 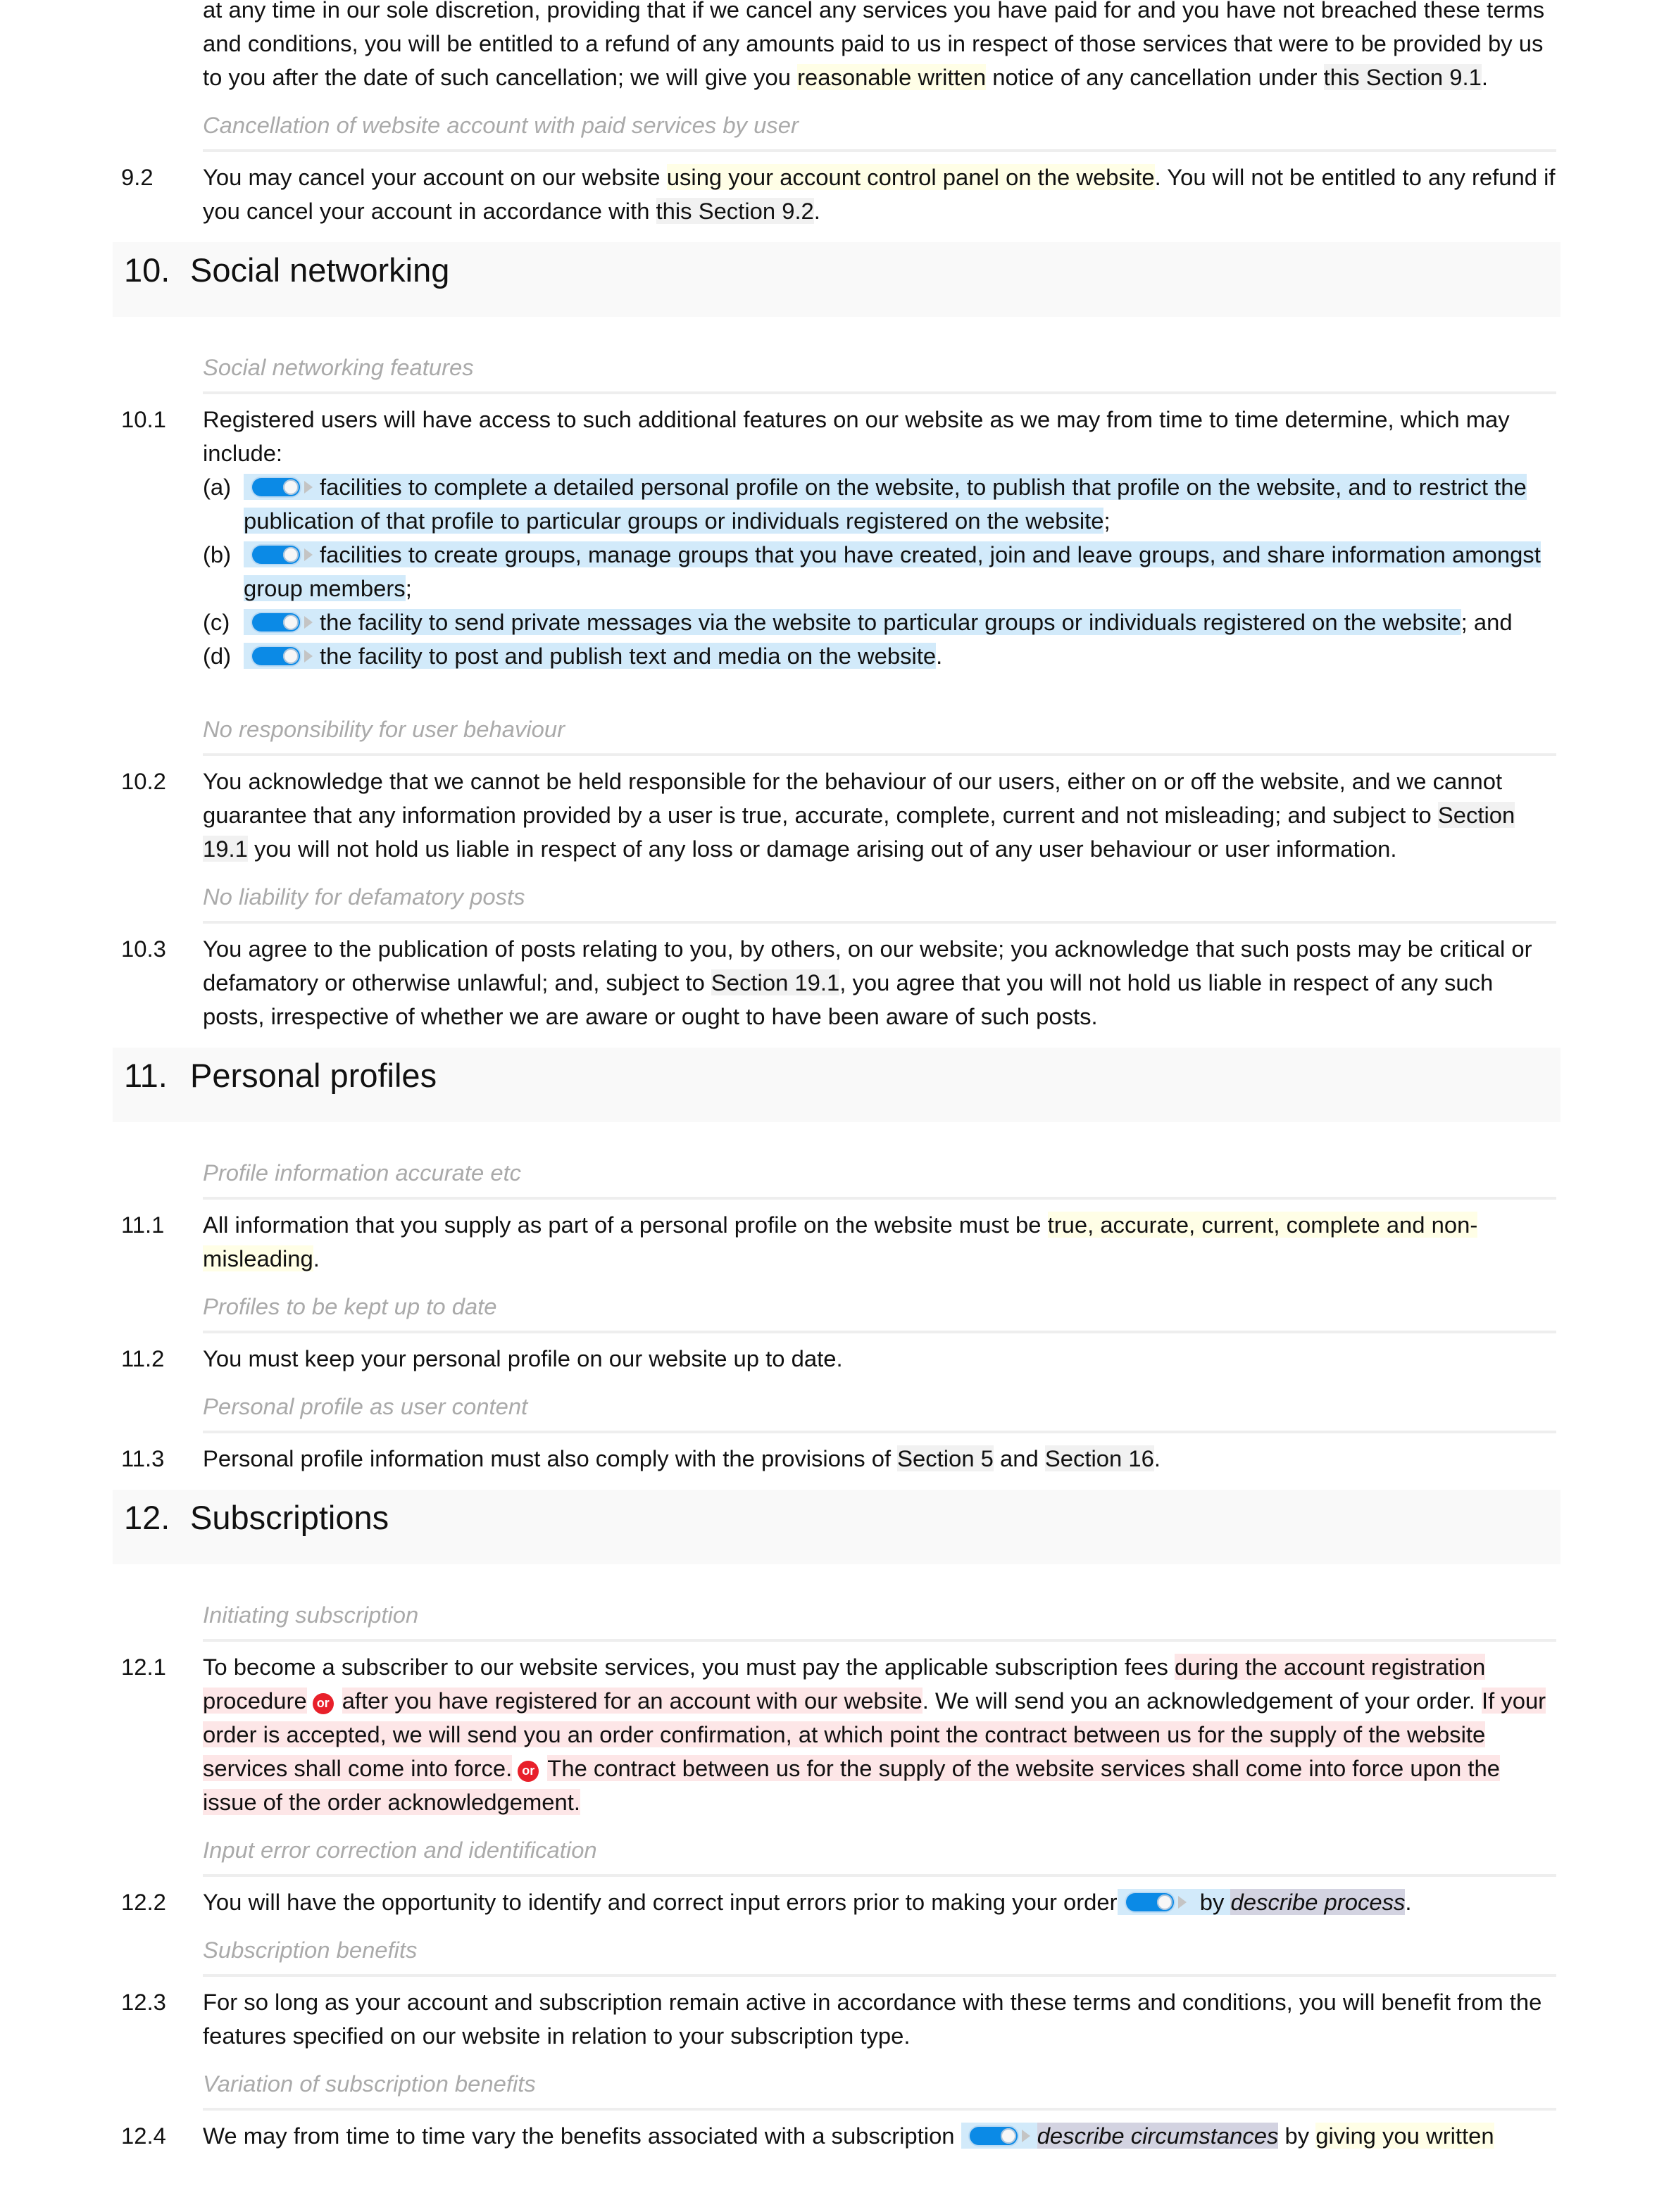 What do you see at coordinates (143, 1902) in the screenshot?
I see `clause-number: 12.2` at bounding box center [143, 1902].